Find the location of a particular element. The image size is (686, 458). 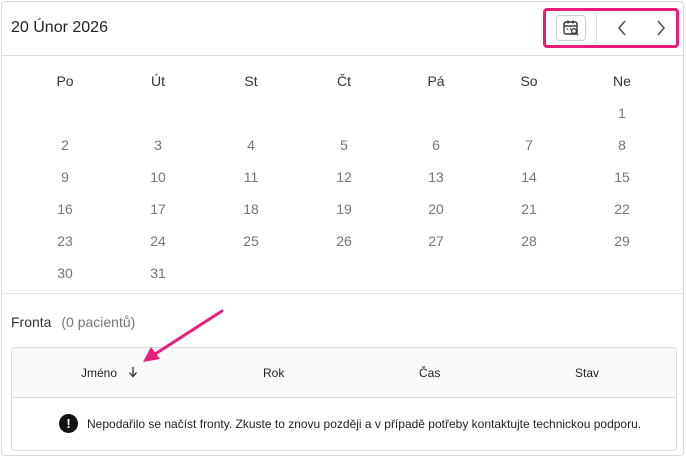

weekday-label: Út is located at coordinates (158, 81).